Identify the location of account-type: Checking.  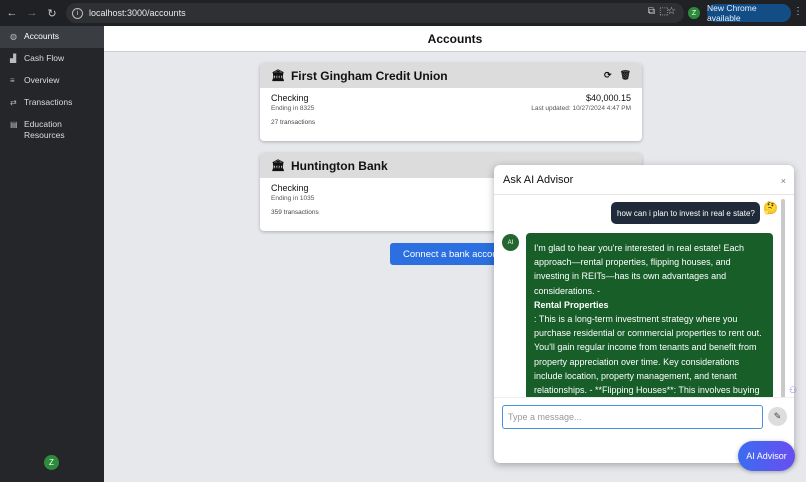
(290, 98).